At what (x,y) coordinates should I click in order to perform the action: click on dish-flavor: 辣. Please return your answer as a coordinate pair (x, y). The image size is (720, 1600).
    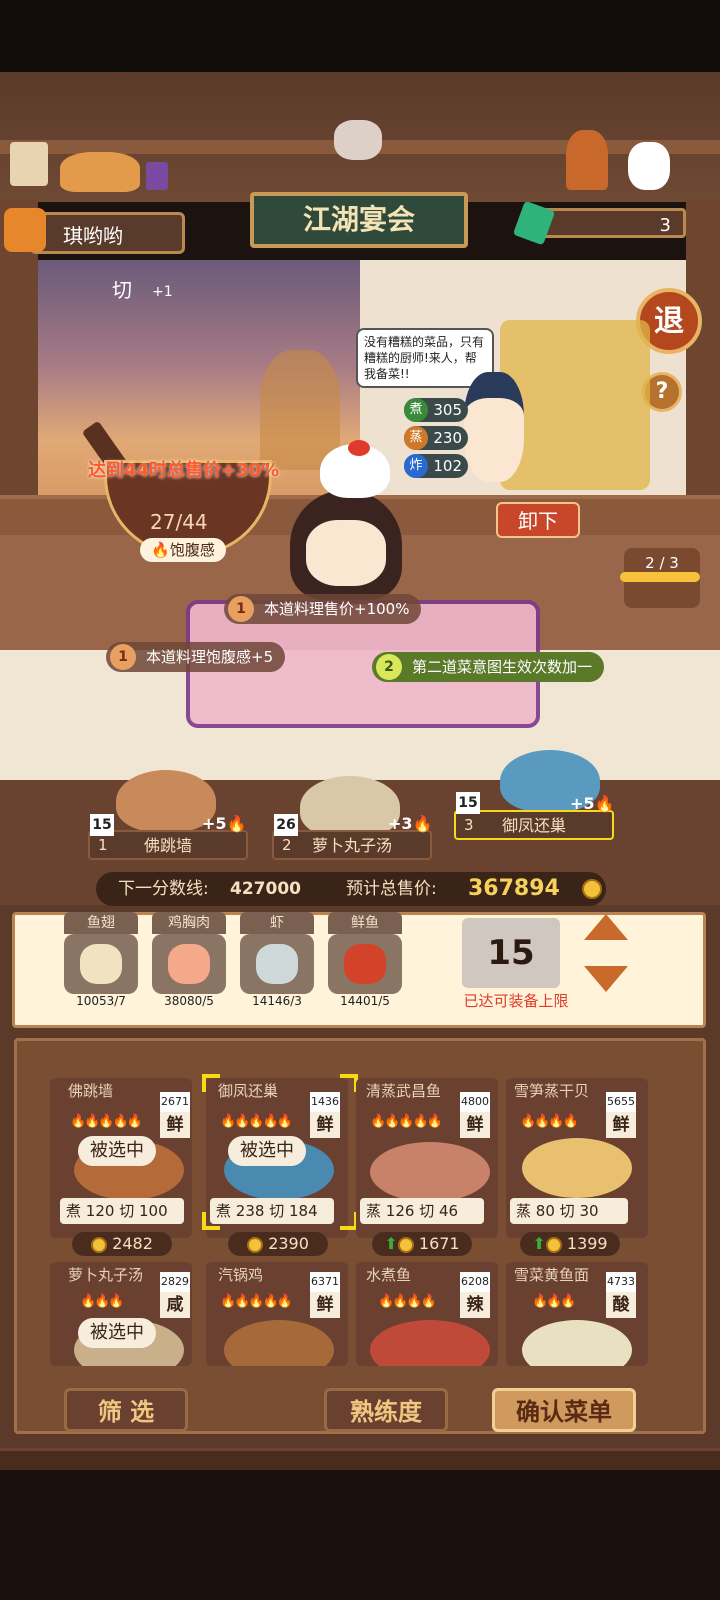
    Looking at the image, I should click on (475, 1305).